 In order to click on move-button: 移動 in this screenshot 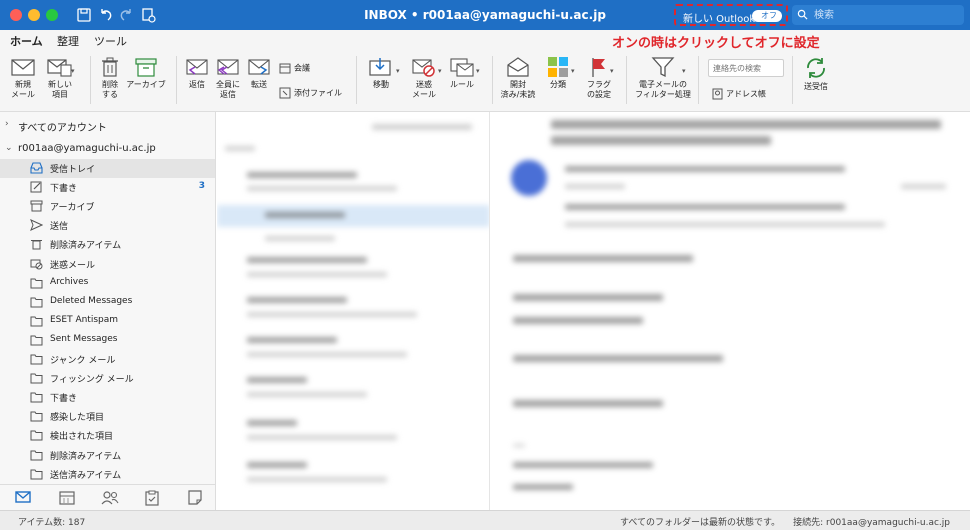, I will do `click(381, 73)`.